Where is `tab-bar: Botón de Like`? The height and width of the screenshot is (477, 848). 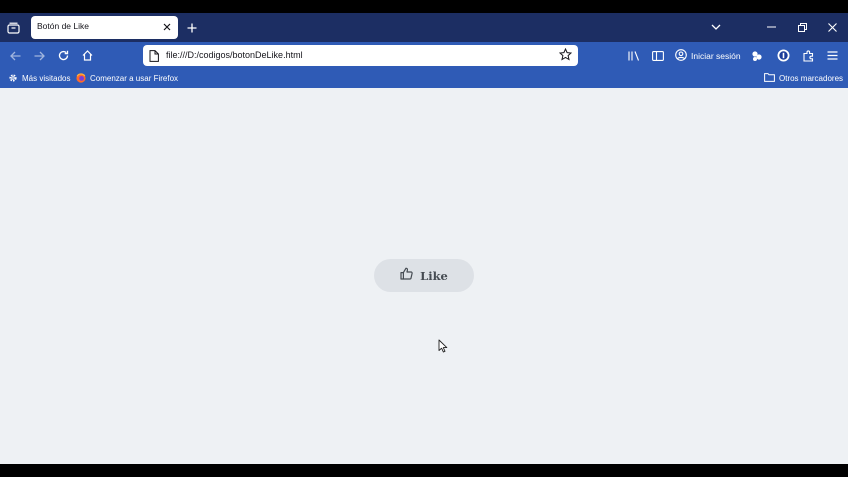
tab-bar: Botón de Like is located at coordinates (424, 27).